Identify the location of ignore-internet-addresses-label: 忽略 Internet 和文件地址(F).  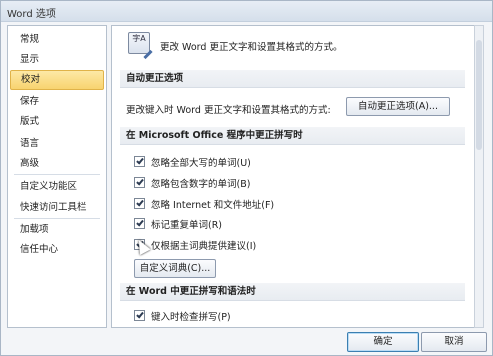
(213, 205).